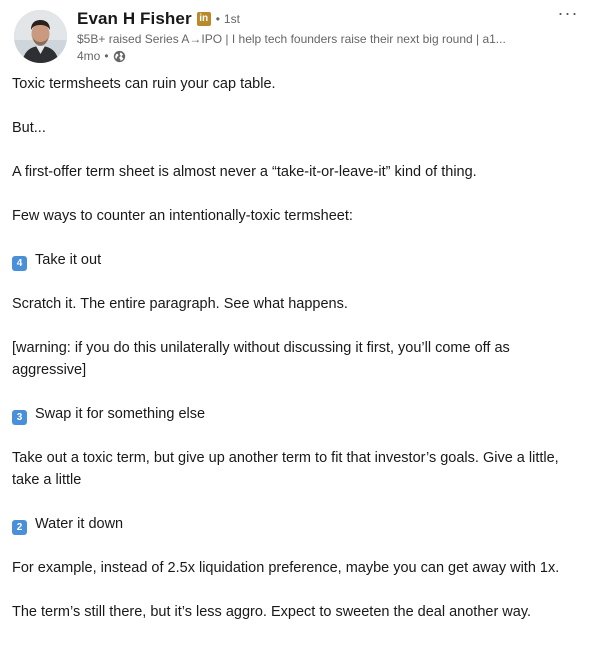  I want to click on list-item-label: Swap it for something else, so click(120, 414).